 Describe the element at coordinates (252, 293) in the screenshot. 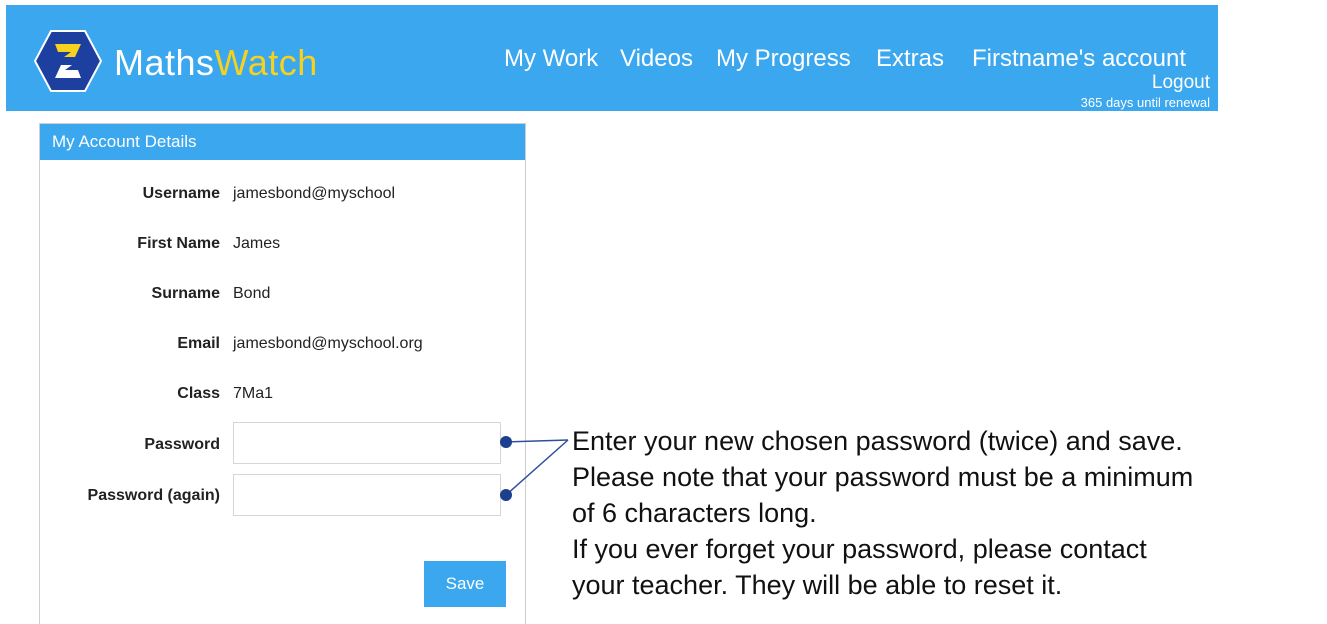

I see `surname-value: Bond` at that location.